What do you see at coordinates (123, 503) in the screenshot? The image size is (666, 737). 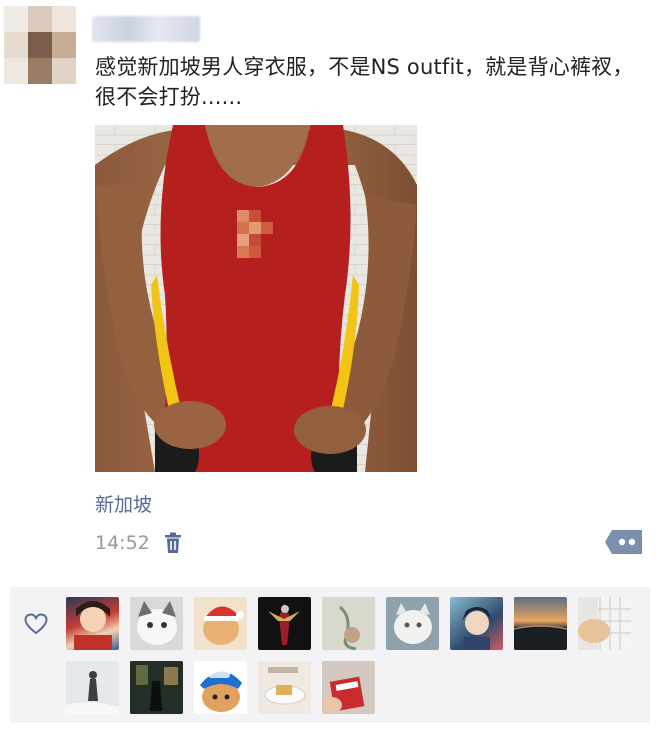 I see `location-link: 新加坡` at bounding box center [123, 503].